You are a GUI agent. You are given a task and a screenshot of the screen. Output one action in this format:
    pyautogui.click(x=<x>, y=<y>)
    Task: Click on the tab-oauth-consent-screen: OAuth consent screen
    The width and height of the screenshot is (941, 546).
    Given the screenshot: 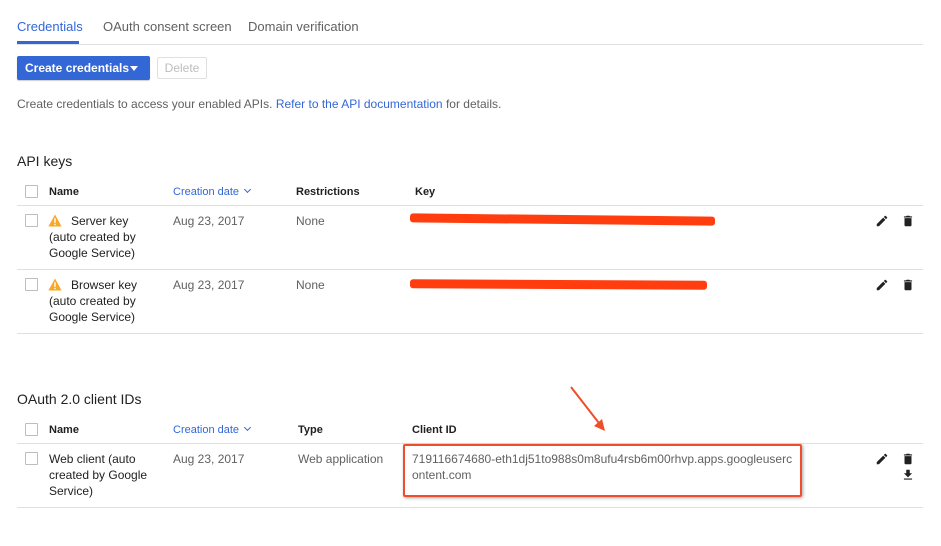 What is the action you would take?
    pyautogui.click(x=167, y=26)
    